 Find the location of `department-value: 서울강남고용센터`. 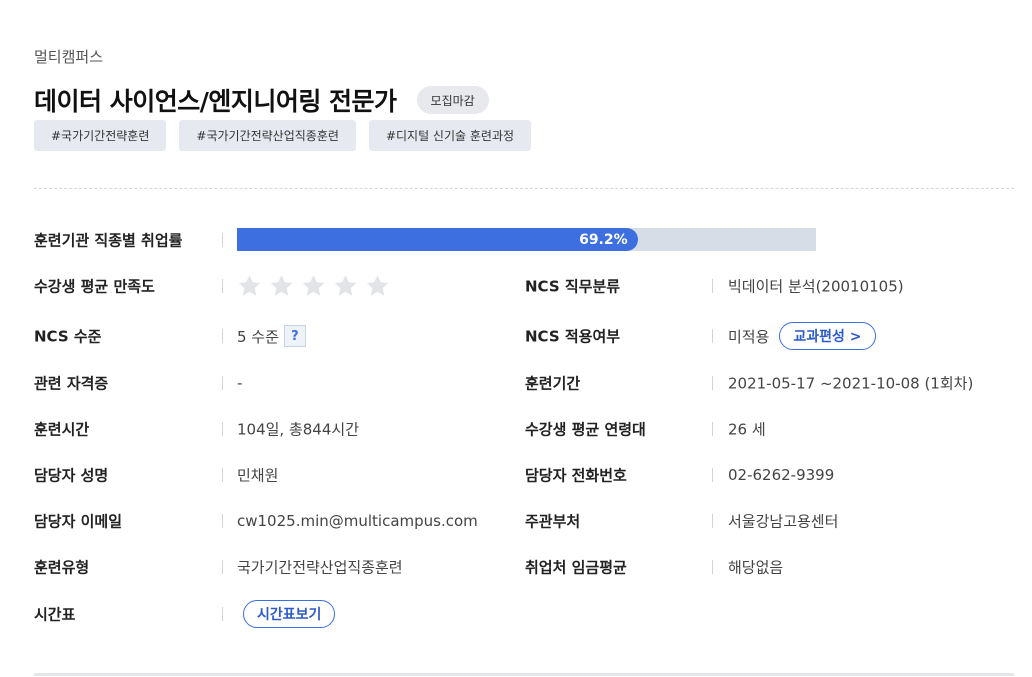

department-value: 서울강남고용센터 is located at coordinates (783, 521).